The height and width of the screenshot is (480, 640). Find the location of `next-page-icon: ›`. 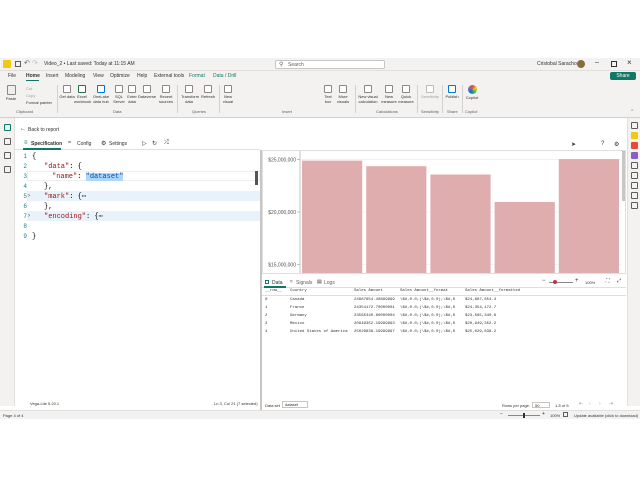

next-page-icon: › is located at coordinates (600, 404).